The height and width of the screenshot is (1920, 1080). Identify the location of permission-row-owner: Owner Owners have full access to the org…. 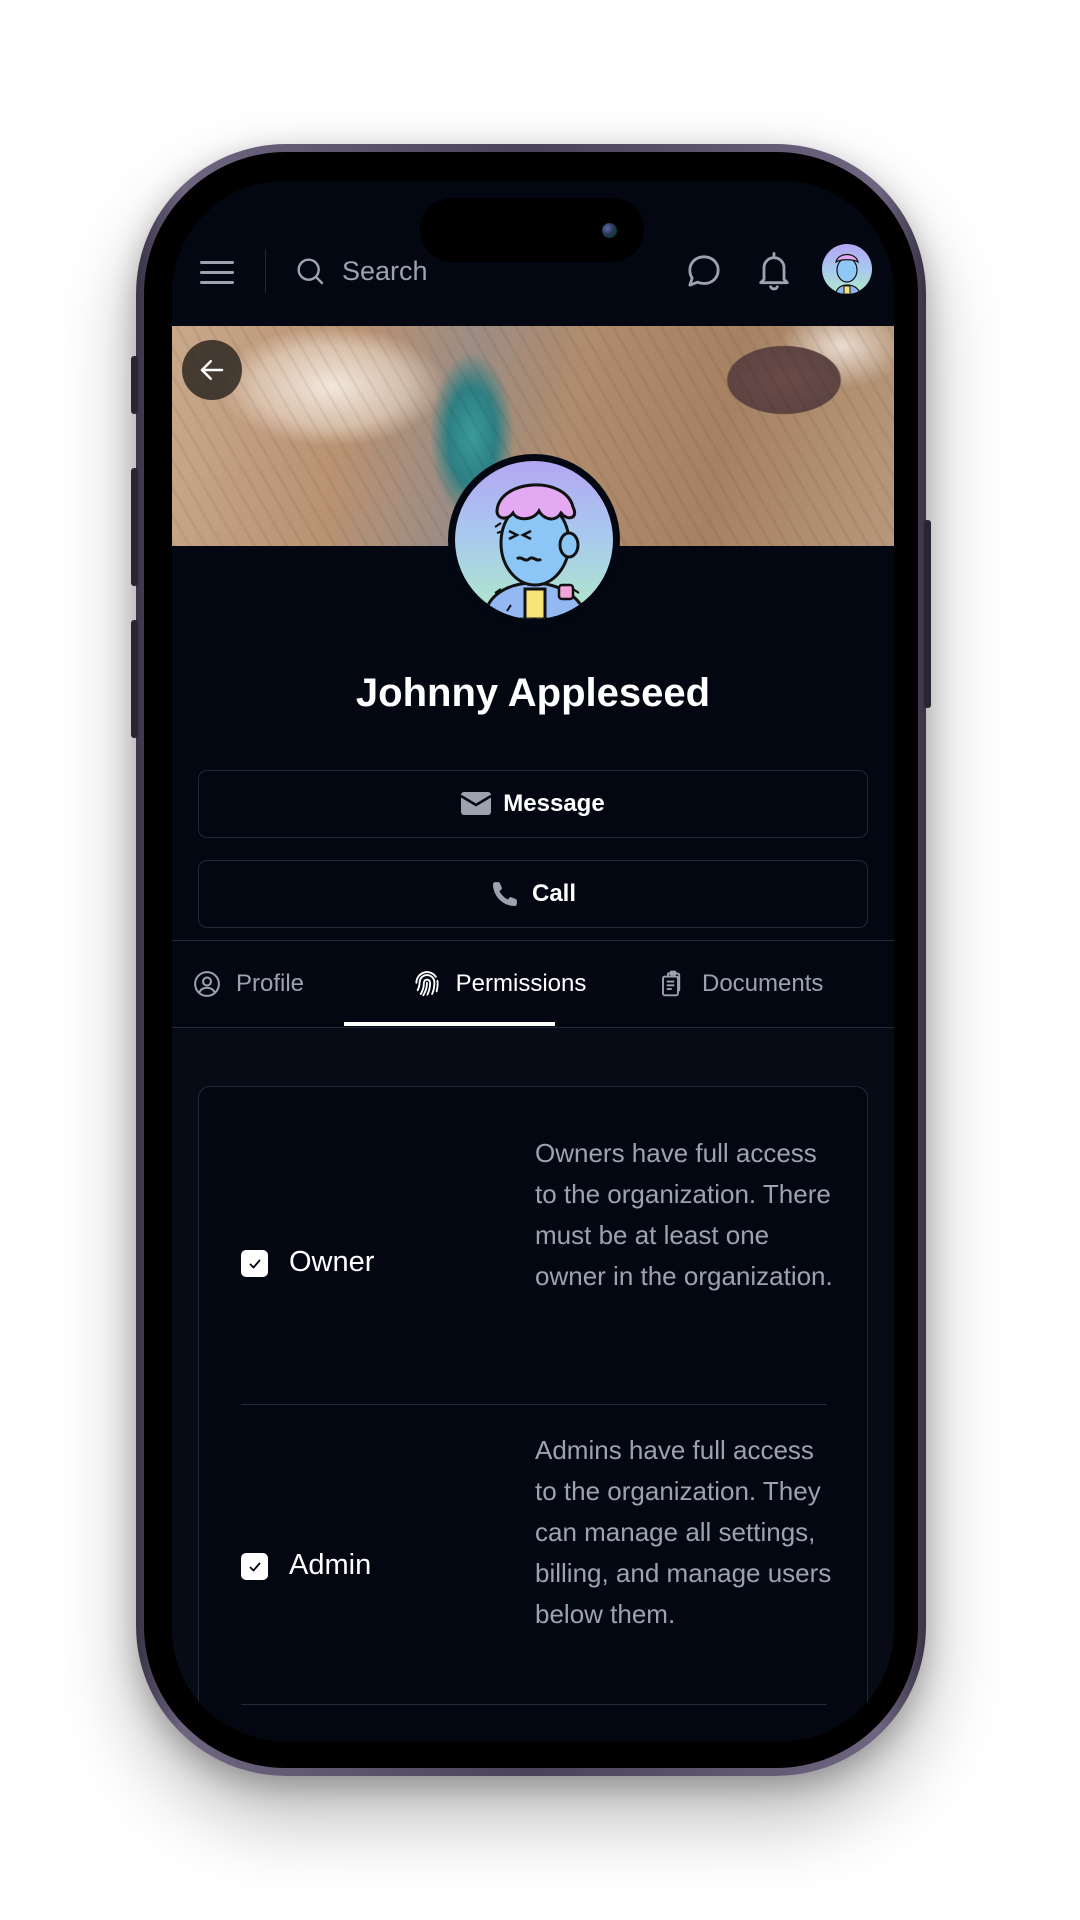
(537, 1261).